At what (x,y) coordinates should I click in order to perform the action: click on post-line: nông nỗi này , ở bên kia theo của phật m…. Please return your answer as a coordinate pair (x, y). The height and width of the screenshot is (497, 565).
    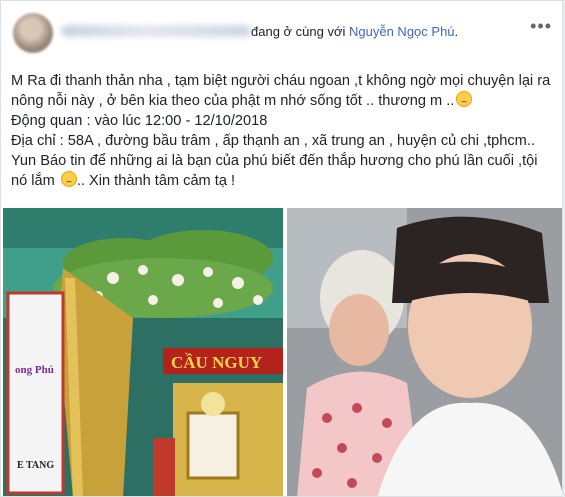
    Looking at the image, I should click on (283, 101).